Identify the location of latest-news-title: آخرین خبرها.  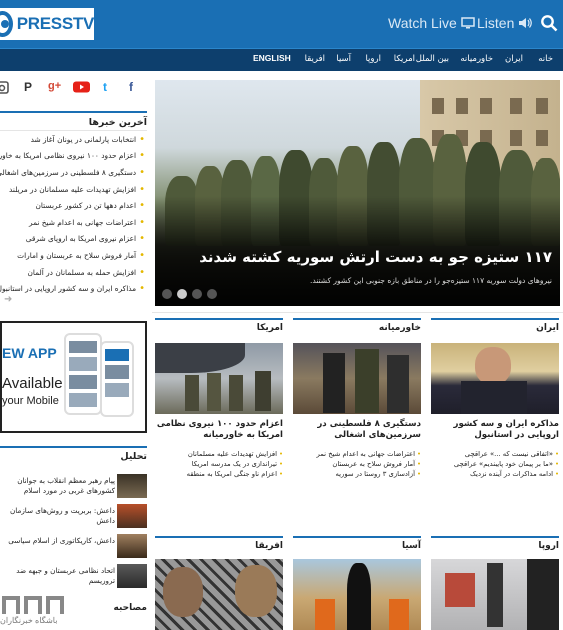
(73, 121).